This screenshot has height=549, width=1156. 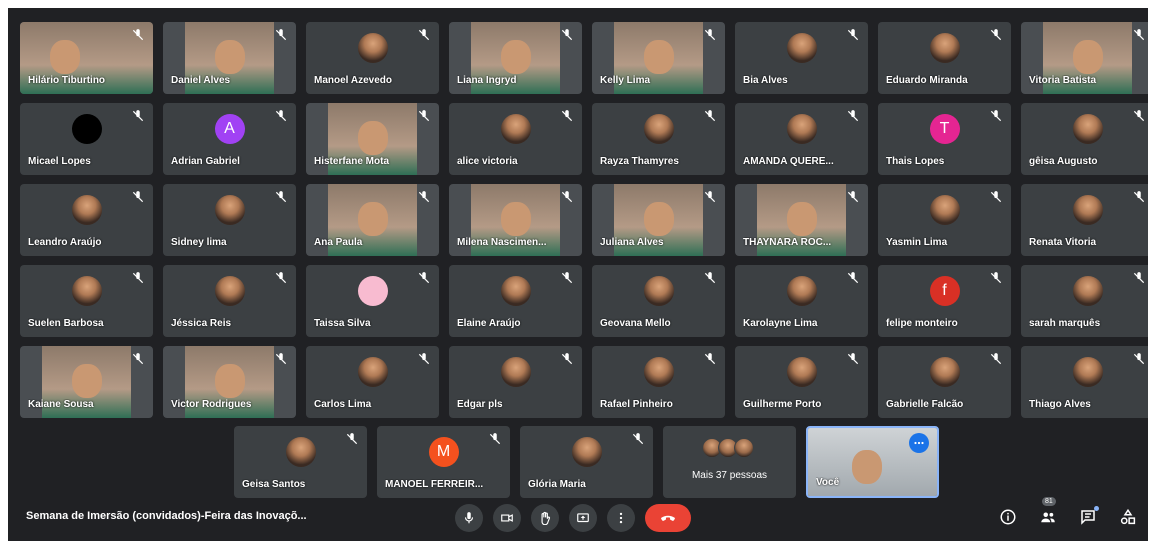 I want to click on avatar-initial, so click(x=372, y=291).